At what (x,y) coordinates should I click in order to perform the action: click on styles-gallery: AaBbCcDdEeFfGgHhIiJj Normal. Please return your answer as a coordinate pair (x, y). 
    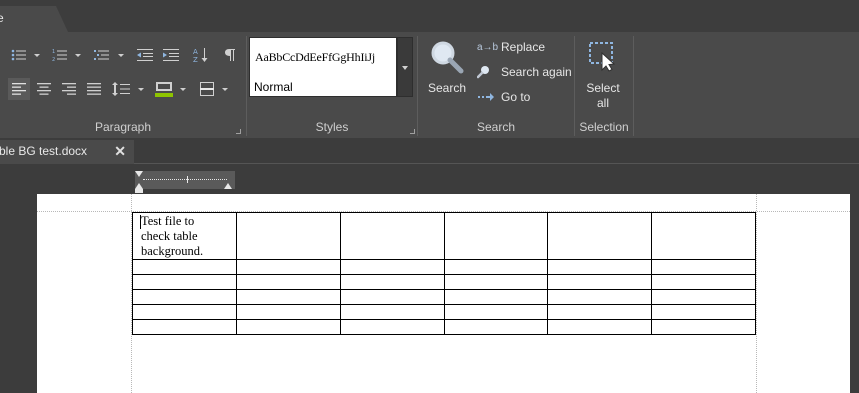
    Looking at the image, I should click on (323, 67).